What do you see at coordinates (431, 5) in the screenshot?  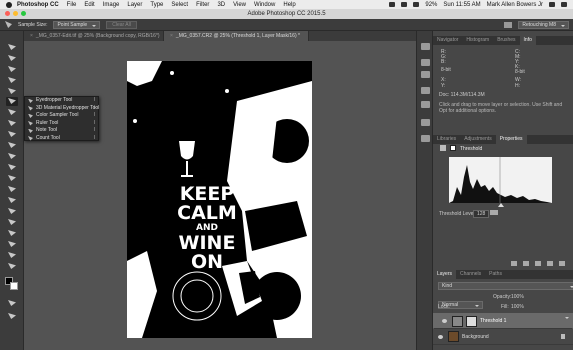 I see `battery-level: 92%` at bounding box center [431, 5].